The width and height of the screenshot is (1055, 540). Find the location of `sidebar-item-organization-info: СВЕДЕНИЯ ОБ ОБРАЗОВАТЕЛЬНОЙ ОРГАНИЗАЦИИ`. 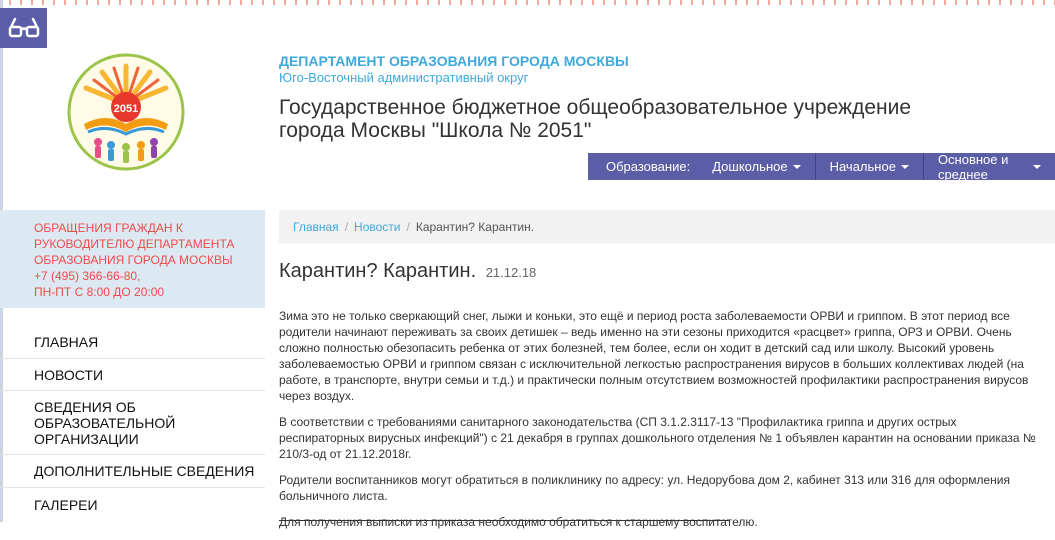

sidebar-item-organization-info: СВЕДЕНИЯ ОБ ОБРАЗОВАТЕЛЬНОЙ ОРГАНИЗАЦИИ is located at coordinates (132, 423).